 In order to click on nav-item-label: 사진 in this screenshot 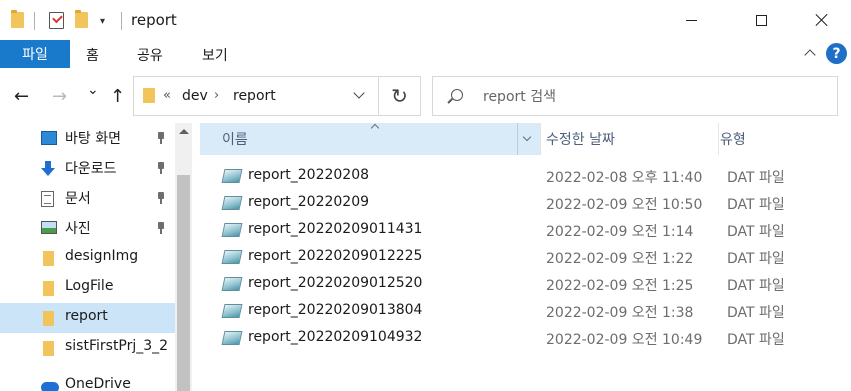, I will do `click(78, 229)`.